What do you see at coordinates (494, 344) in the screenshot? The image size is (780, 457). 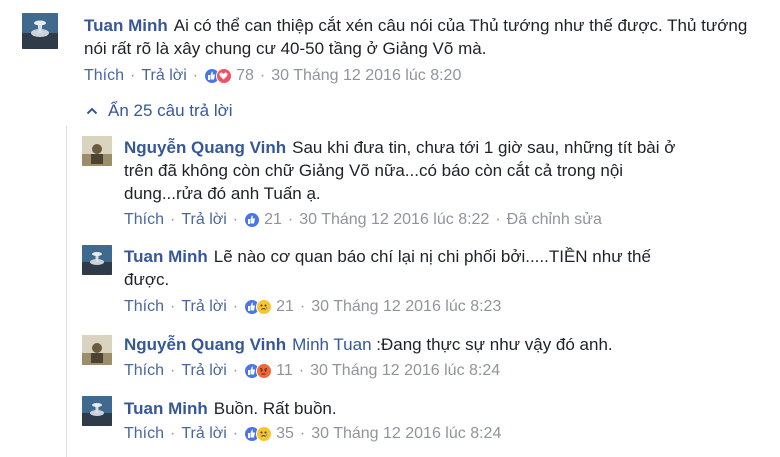 I see `reply-text: :Đang thực sự như vậy đó anh.` at bounding box center [494, 344].